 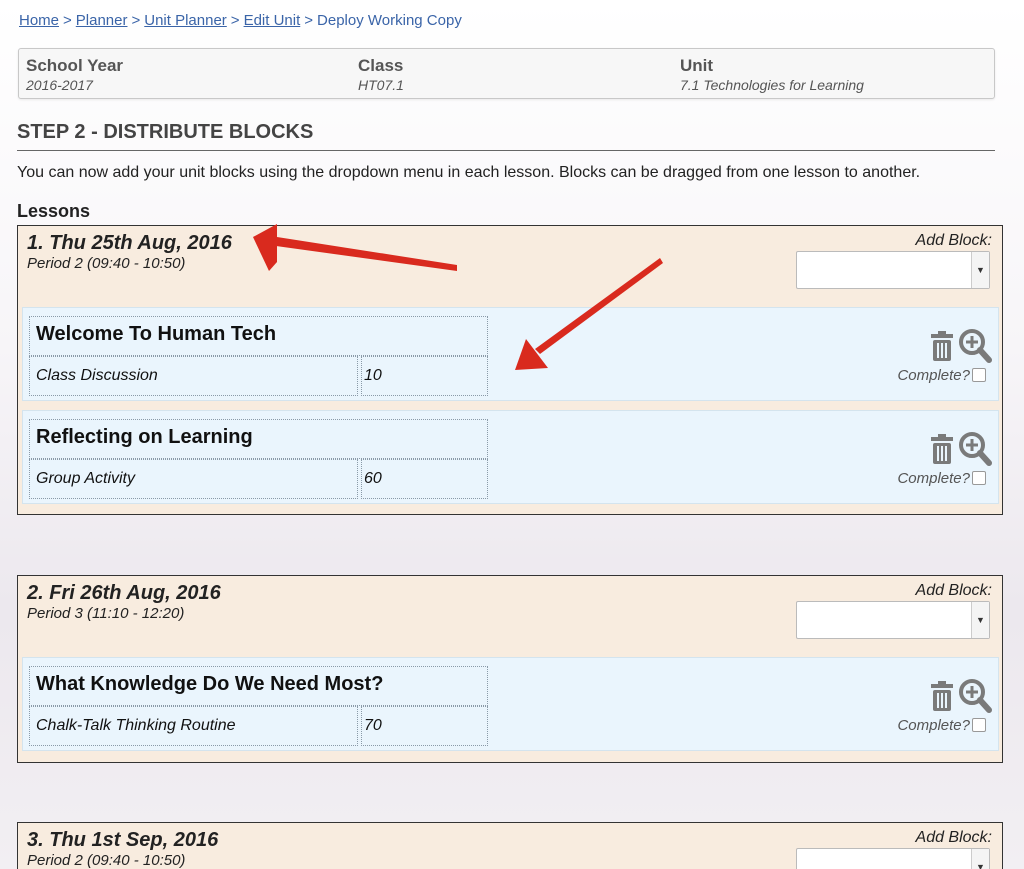 What do you see at coordinates (124, 593) in the screenshot?
I see `lesson-title: 2. Fri 26th Aug, 2016` at bounding box center [124, 593].